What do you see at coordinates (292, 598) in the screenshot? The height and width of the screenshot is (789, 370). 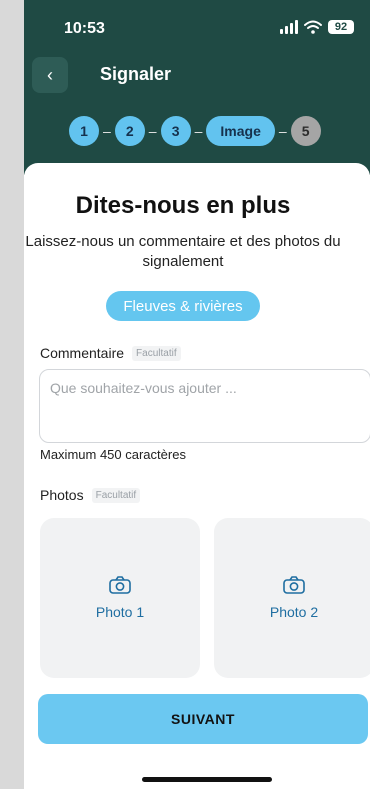 I see `photo-slot-2: Photo 2` at bounding box center [292, 598].